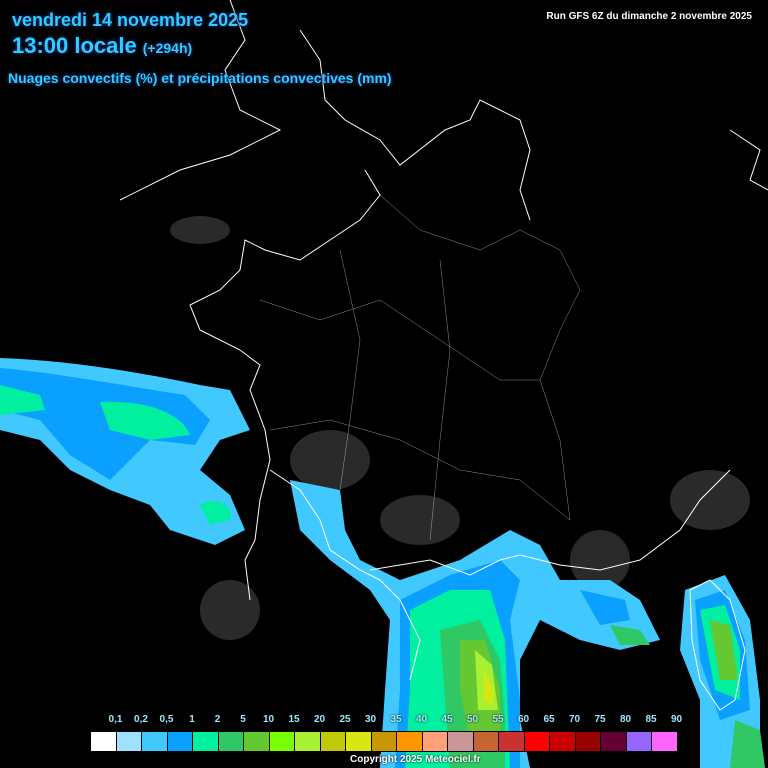 The image size is (768, 768). What do you see at coordinates (651, 719) in the screenshot?
I see `legend-label: 85` at bounding box center [651, 719].